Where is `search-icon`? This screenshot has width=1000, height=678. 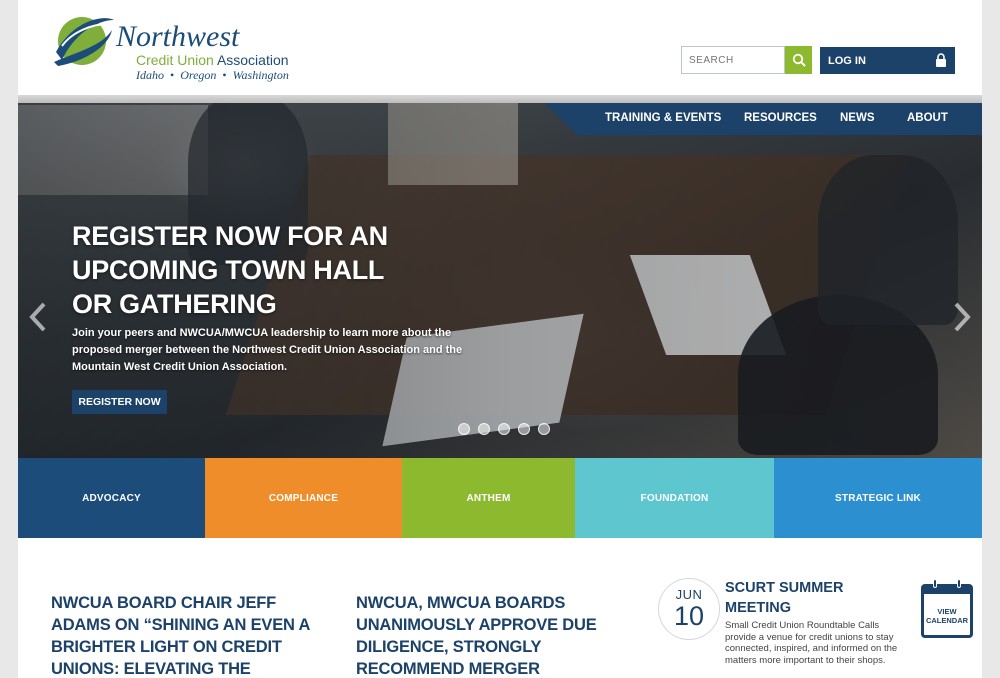 search-icon is located at coordinates (799, 60).